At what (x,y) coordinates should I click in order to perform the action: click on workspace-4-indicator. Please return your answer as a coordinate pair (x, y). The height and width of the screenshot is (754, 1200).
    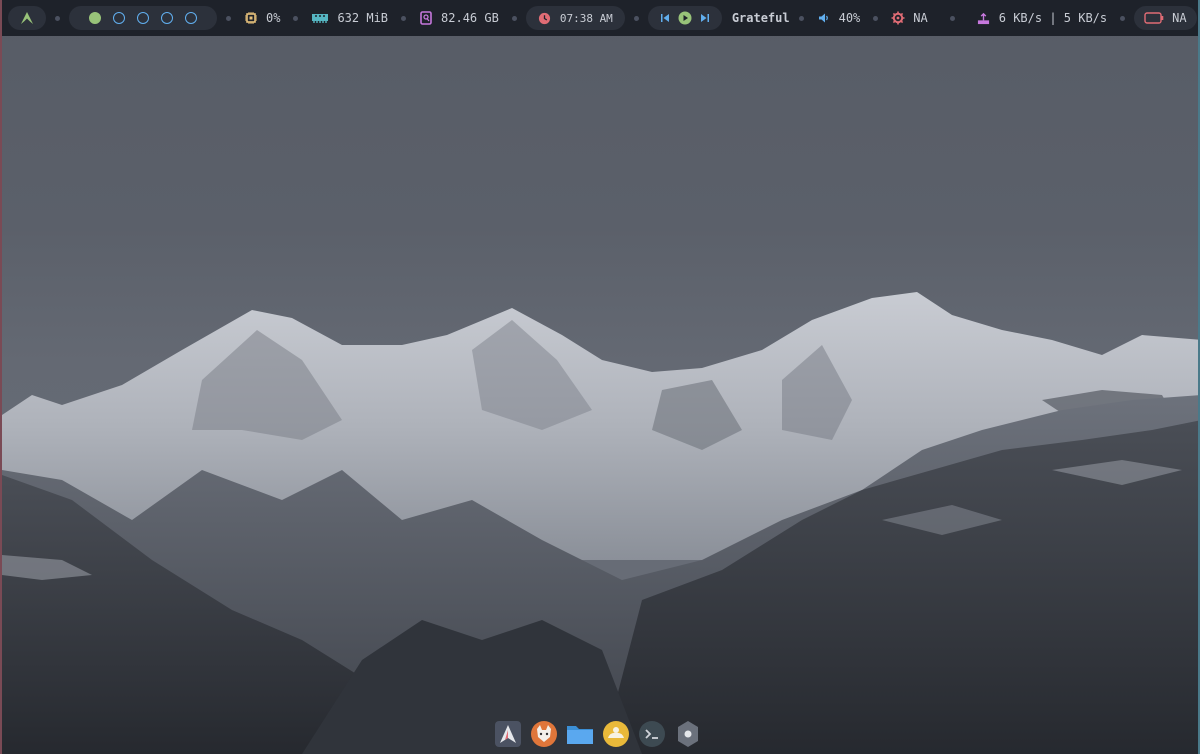
    Looking at the image, I should click on (167, 18).